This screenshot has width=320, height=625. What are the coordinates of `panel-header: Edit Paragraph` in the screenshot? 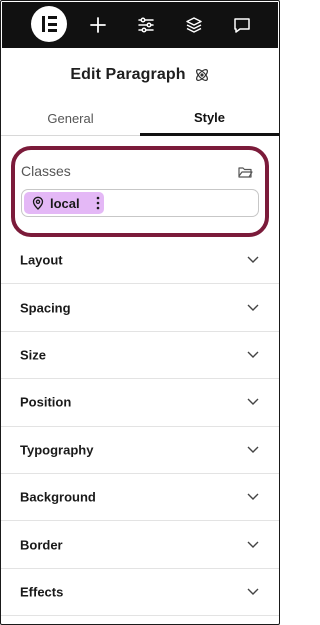 It's located at (140, 75).